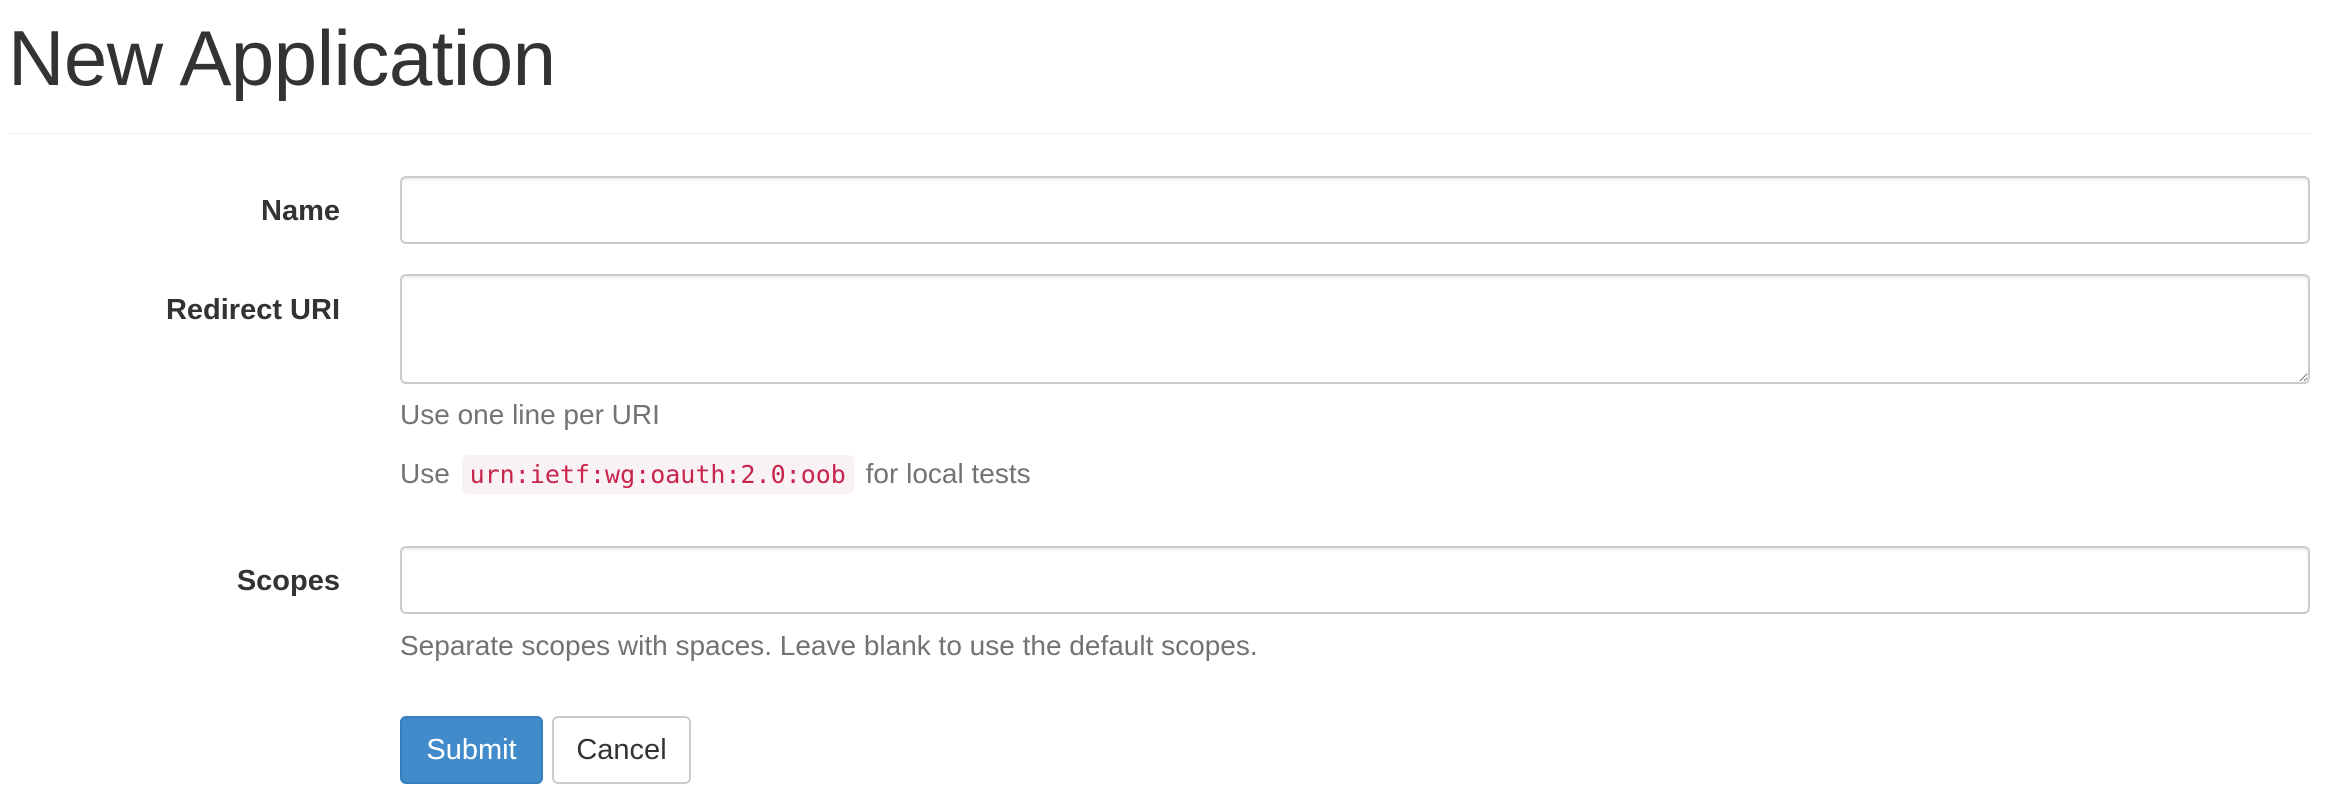 This screenshot has width=2326, height=812. What do you see at coordinates (621, 750) in the screenshot?
I see `cancel-button: Cancel` at bounding box center [621, 750].